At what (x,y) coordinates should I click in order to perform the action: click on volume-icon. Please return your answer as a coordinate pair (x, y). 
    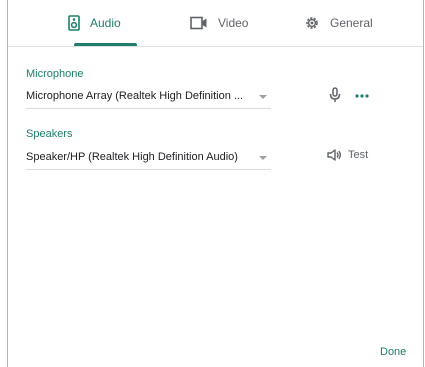
    Looking at the image, I should click on (334, 155).